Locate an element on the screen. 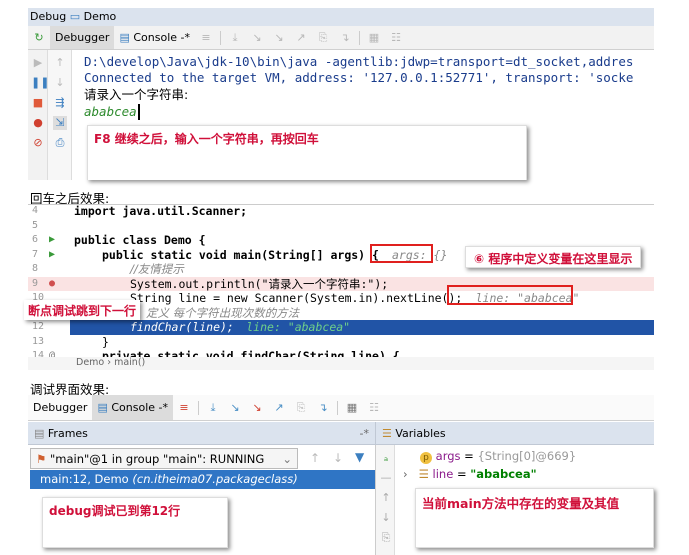  debug-title-bar: Debug ▭ Demo is located at coordinates (341, 17).